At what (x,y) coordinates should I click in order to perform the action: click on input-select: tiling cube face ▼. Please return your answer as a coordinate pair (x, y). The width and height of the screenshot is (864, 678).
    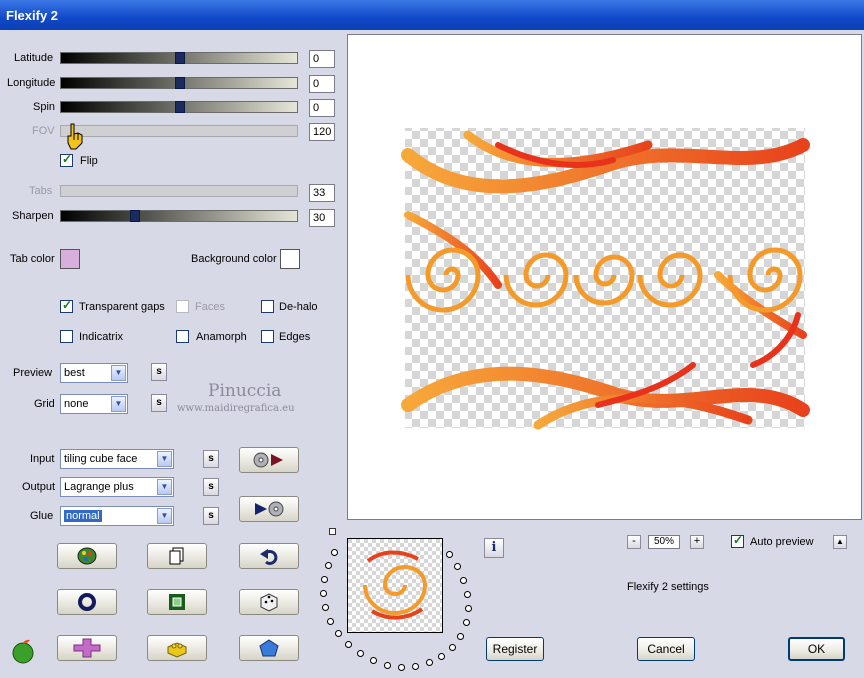
    Looking at the image, I should click on (117, 459).